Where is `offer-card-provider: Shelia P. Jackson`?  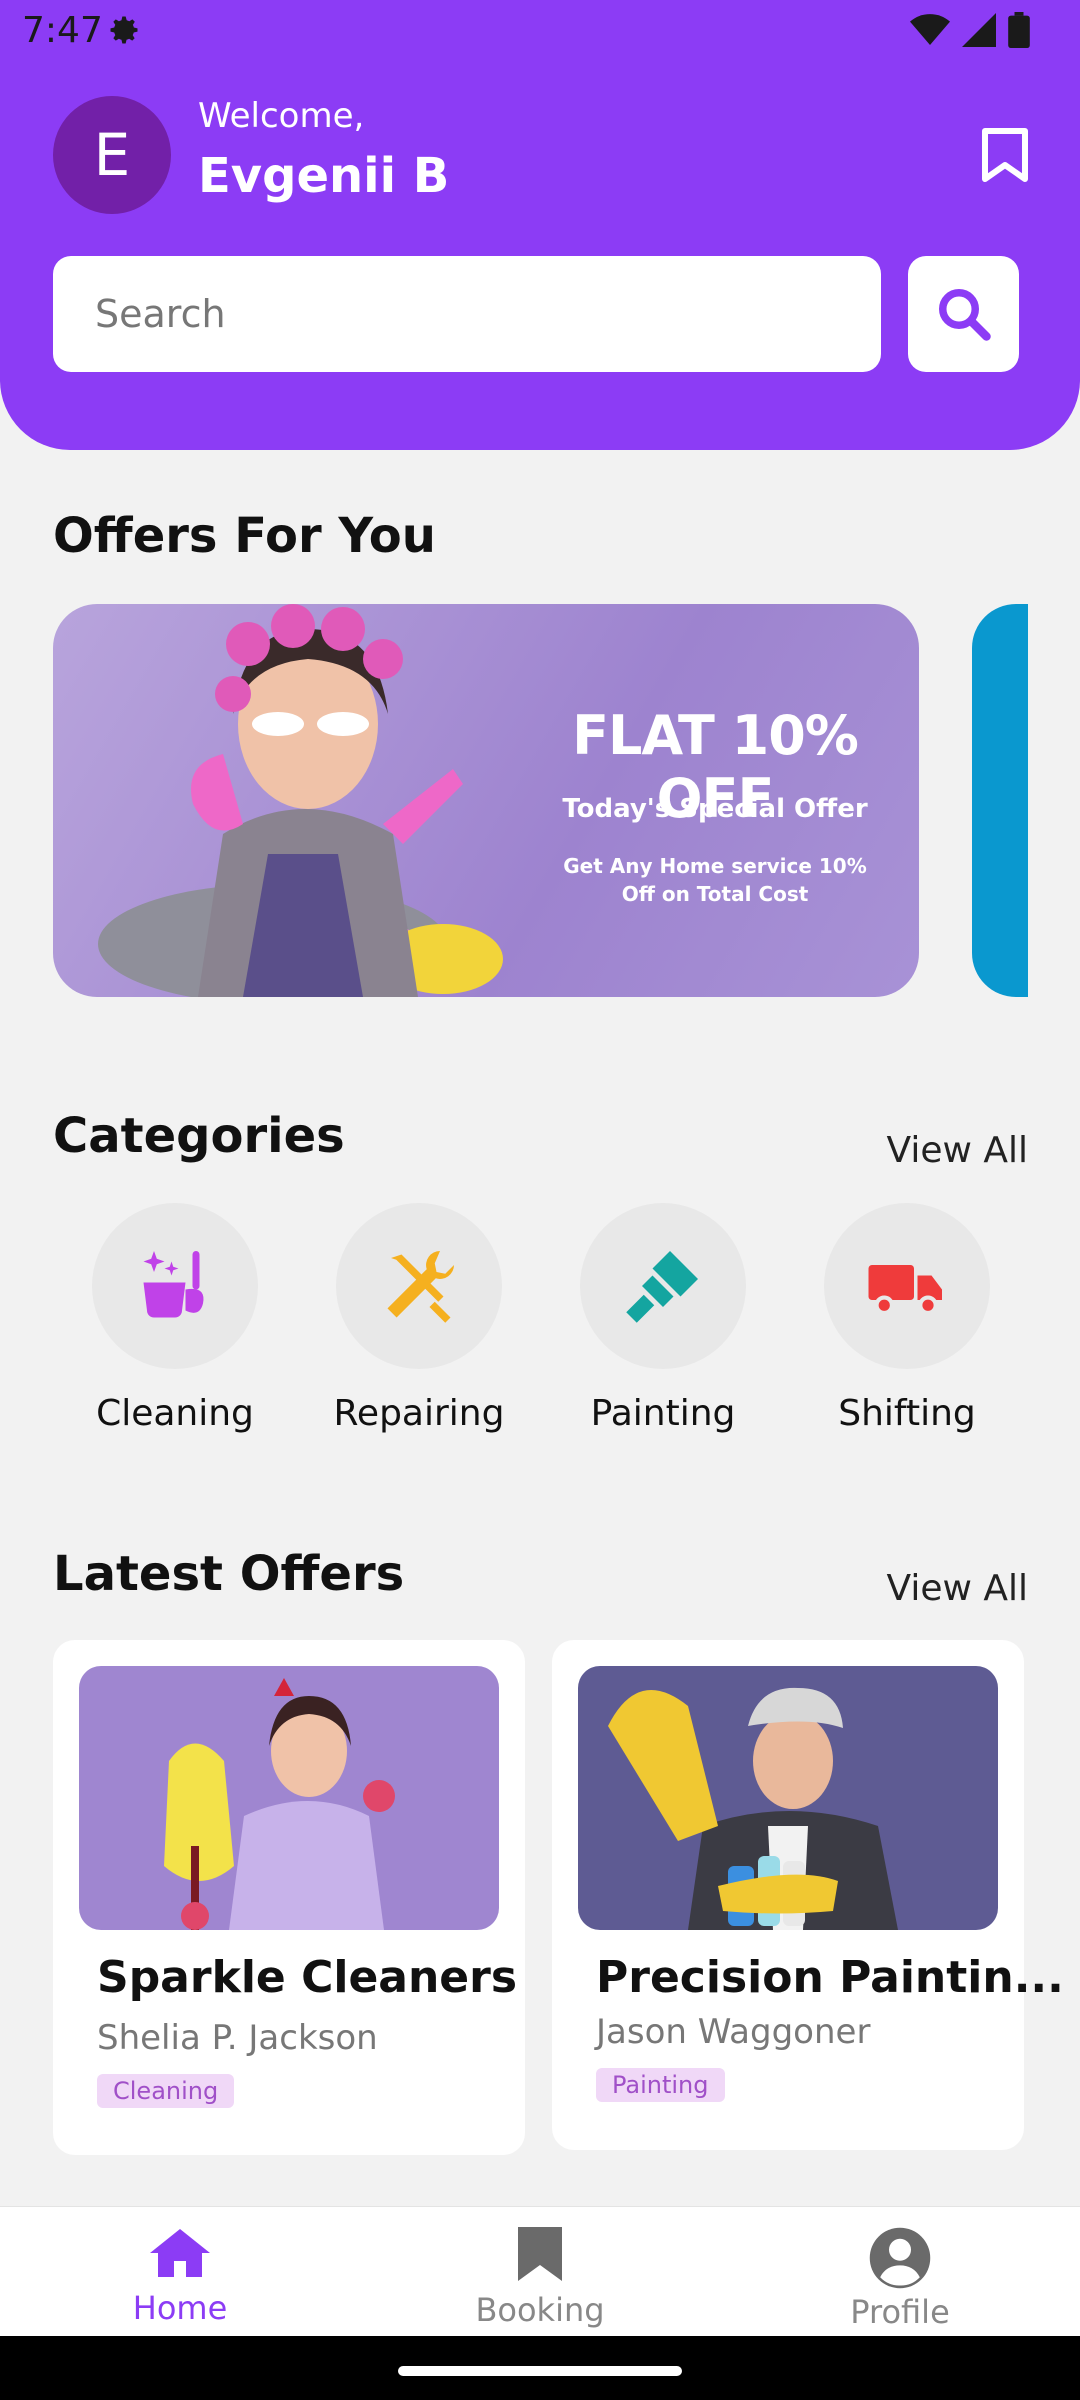 offer-card-provider: Shelia P. Jackson is located at coordinates (237, 2038).